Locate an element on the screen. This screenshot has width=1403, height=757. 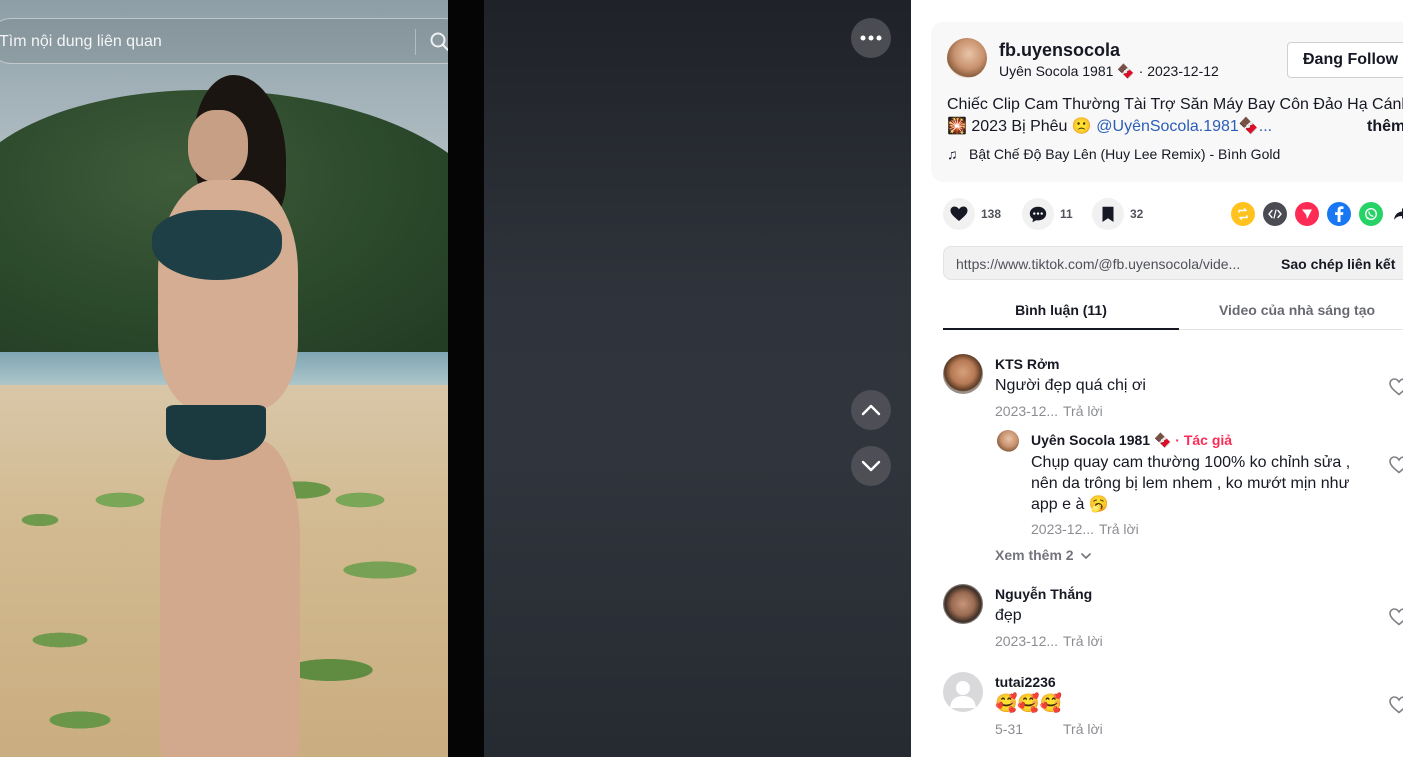
favorite-circle is located at coordinates (1108, 214).